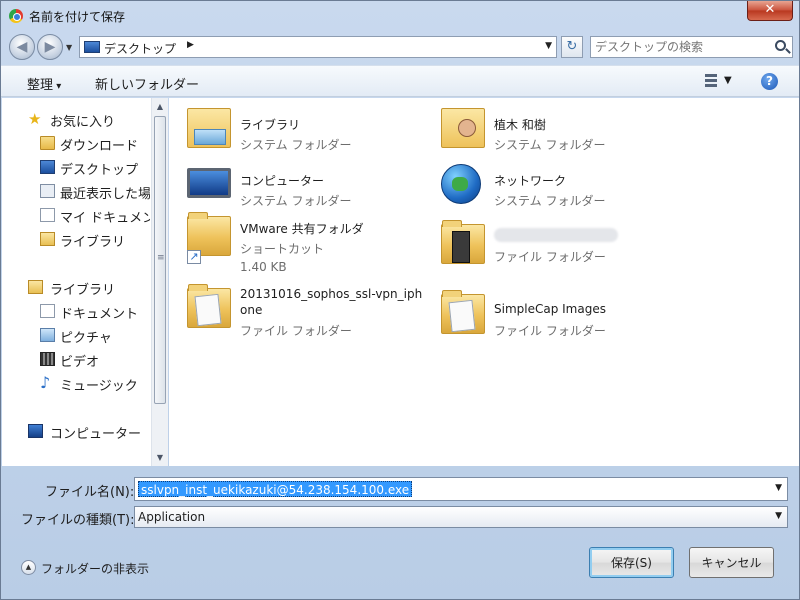  What do you see at coordinates (530, 181) in the screenshot?
I see `item-name: ネットワーク` at bounding box center [530, 181].